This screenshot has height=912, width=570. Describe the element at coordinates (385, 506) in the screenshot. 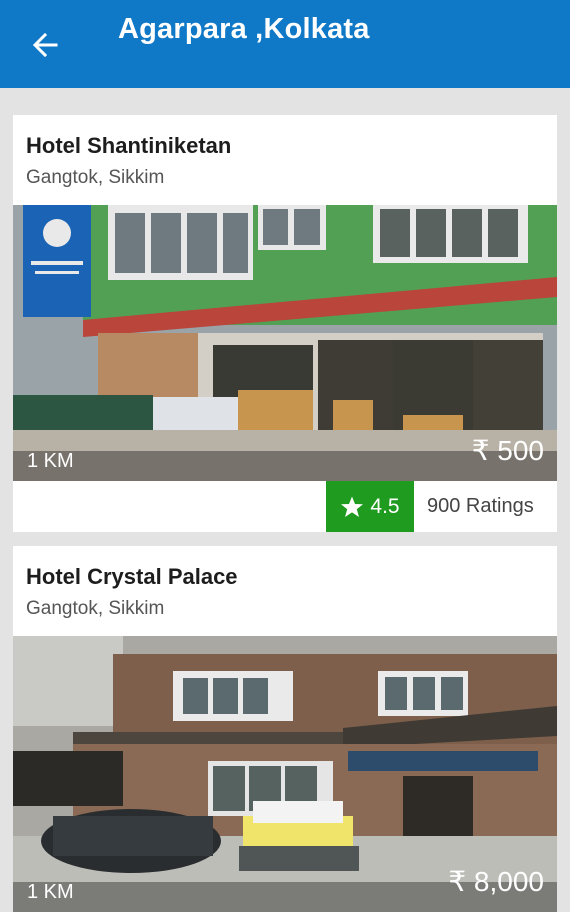

I see `rating-value: 4.5` at that location.